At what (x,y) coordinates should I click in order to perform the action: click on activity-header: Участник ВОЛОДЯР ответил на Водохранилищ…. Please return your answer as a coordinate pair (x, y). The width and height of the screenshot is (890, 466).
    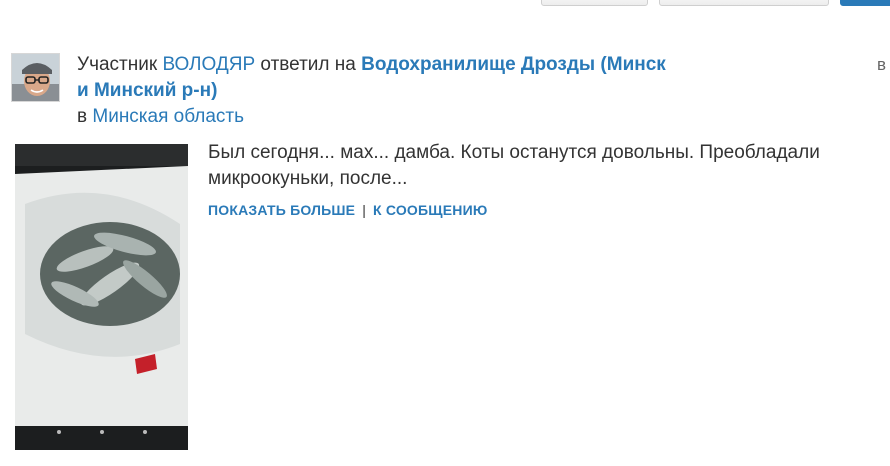
    Looking at the image, I should click on (372, 91).